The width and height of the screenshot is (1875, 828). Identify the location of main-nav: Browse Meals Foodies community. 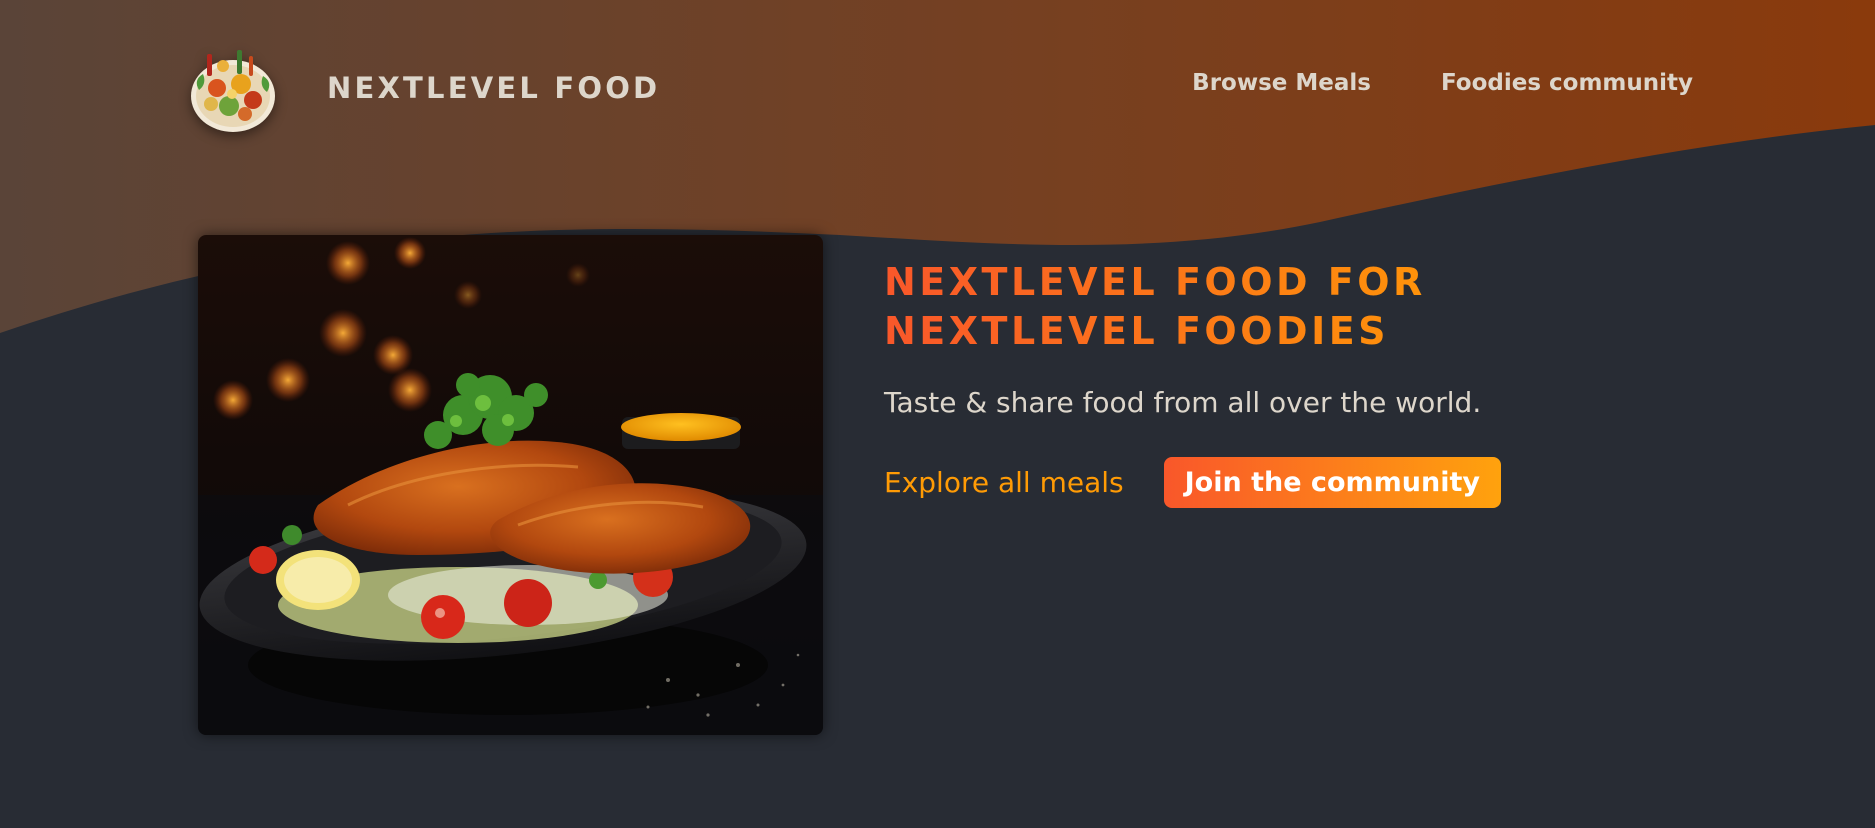
(1442, 83).